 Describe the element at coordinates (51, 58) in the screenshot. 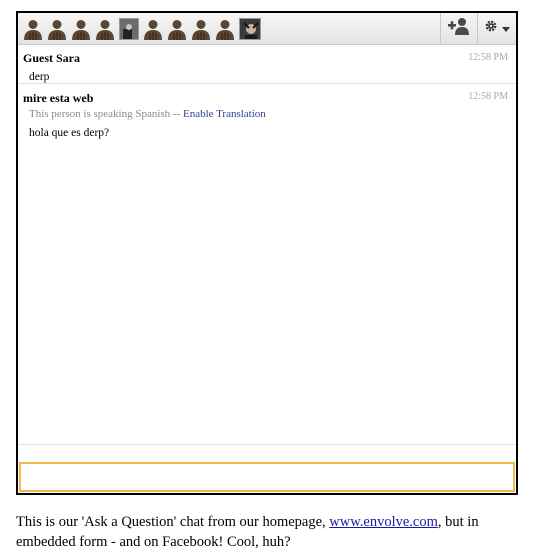

I see `message-sender: Guest Sara` at that location.